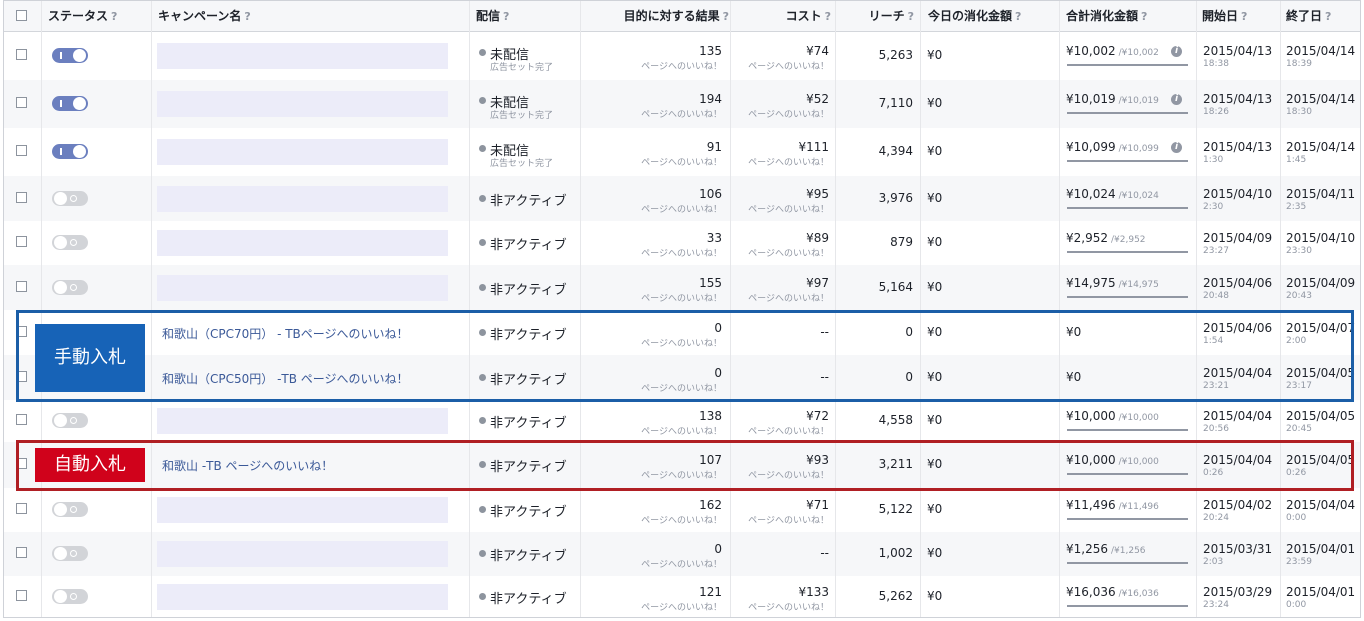 Image resolution: width=1364 pixels, height=621 pixels. What do you see at coordinates (82, 16) in the screenshot?
I see `column-header-status: ステータス?` at bounding box center [82, 16].